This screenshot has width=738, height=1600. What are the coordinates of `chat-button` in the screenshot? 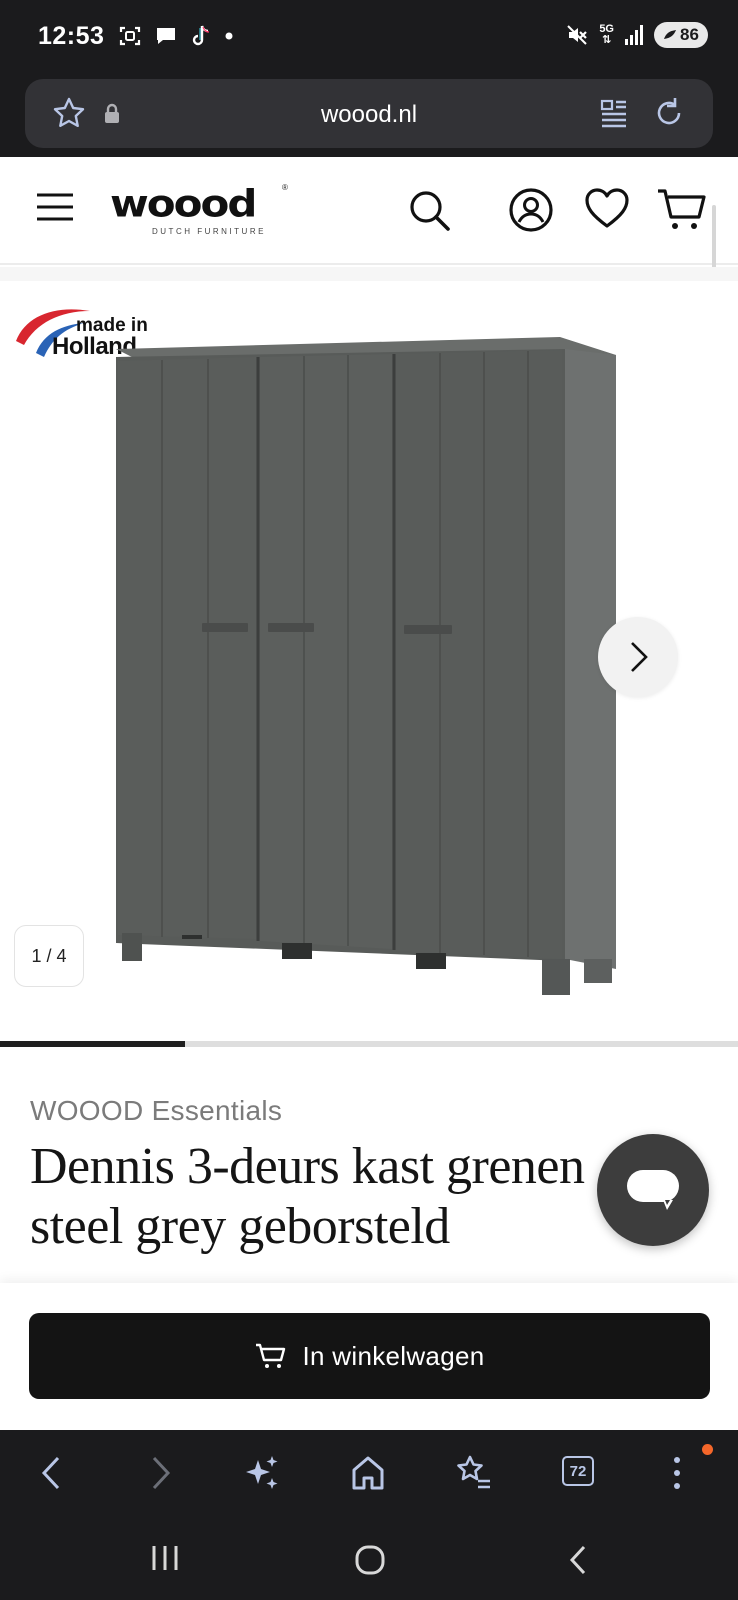 It's located at (653, 1190).